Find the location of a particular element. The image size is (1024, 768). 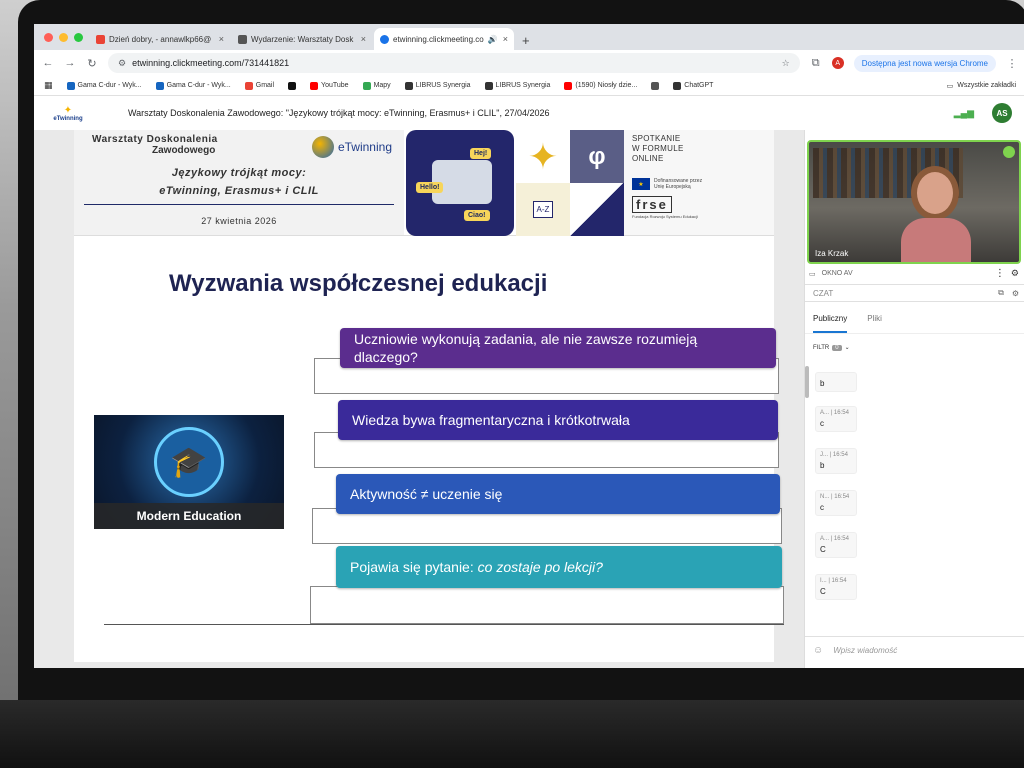

site-info-icon: ⚙ is located at coordinates (122, 63).